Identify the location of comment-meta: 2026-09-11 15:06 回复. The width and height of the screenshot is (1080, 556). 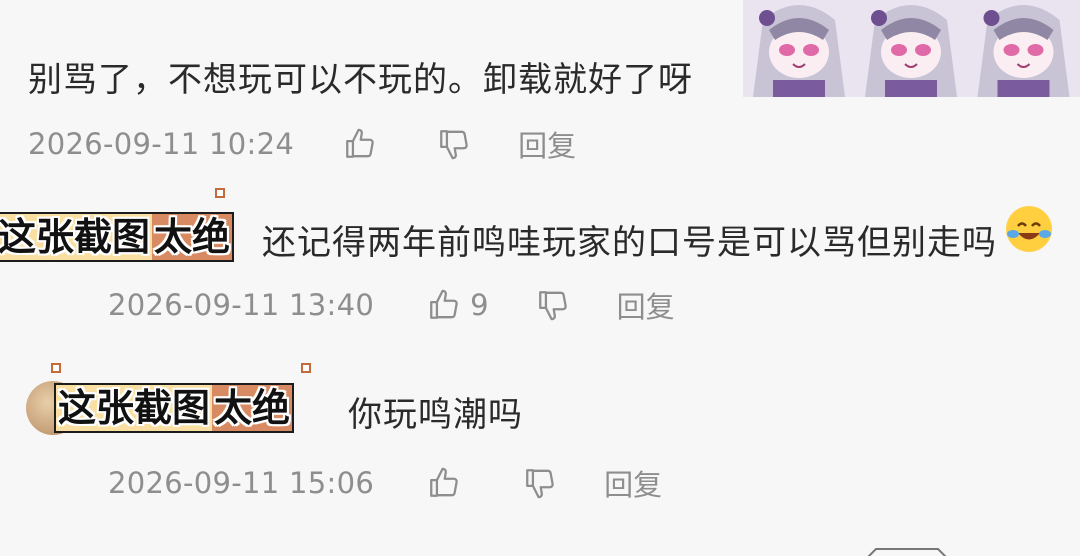
(385, 483).